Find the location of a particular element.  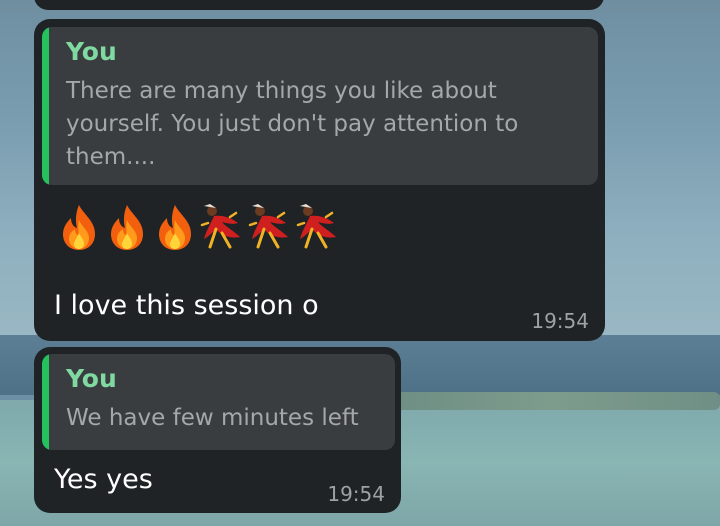

reply-quote-text: We have few minutes left is located at coordinates (212, 418).